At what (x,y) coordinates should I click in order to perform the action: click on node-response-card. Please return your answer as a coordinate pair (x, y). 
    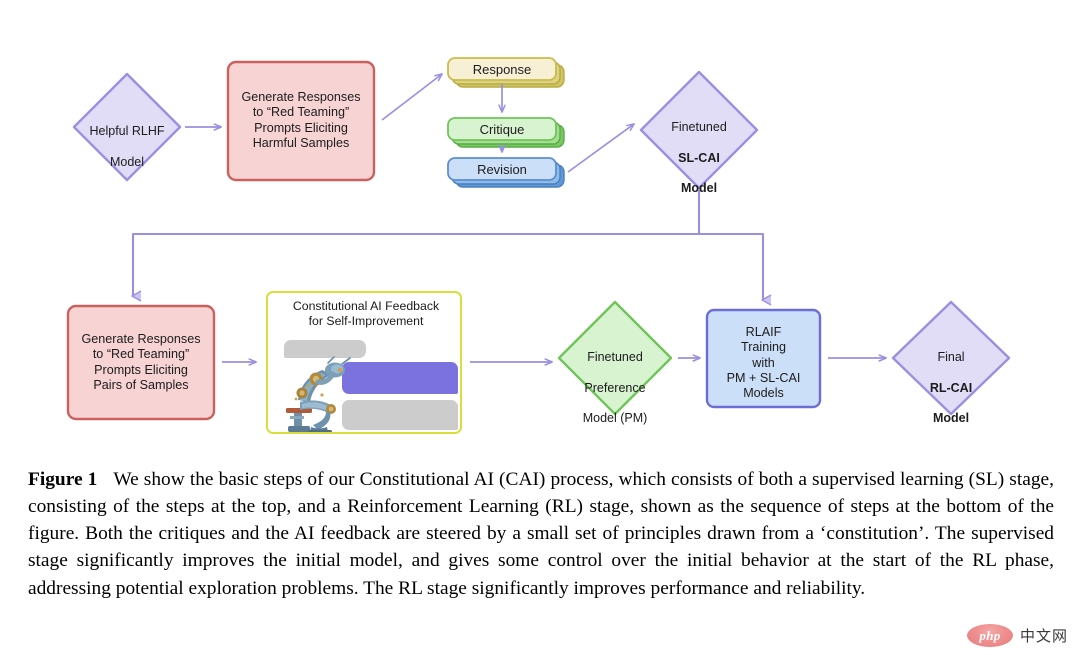
    Looking at the image, I should click on (506, 72).